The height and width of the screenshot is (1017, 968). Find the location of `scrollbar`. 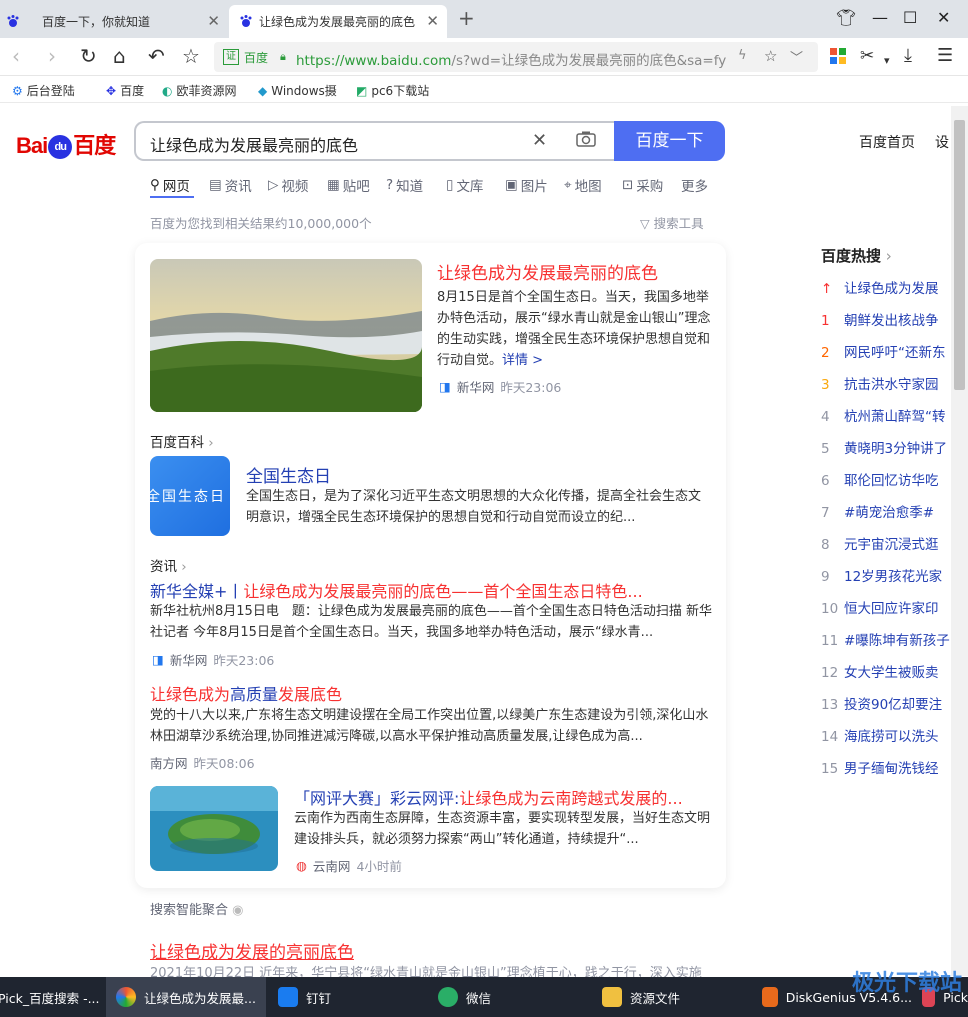

scrollbar is located at coordinates (959, 541).